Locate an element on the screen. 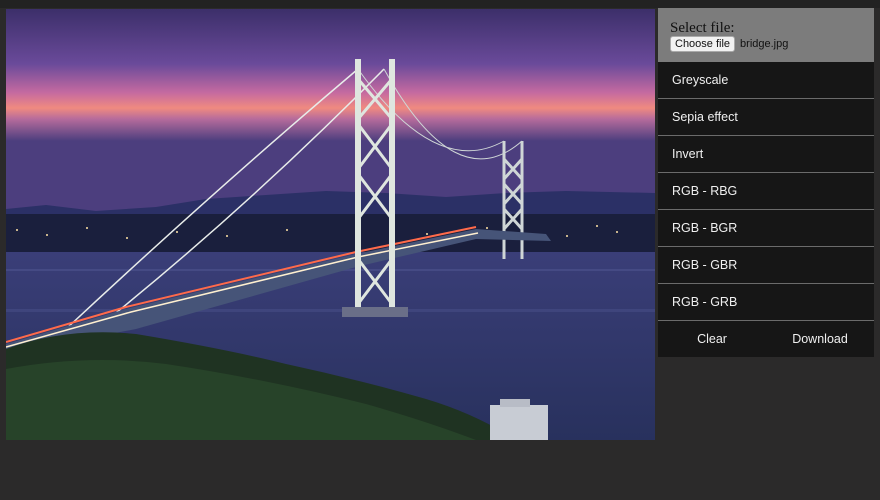 The image size is (880, 500). download-button: Download is located at coordinates (820, 339).